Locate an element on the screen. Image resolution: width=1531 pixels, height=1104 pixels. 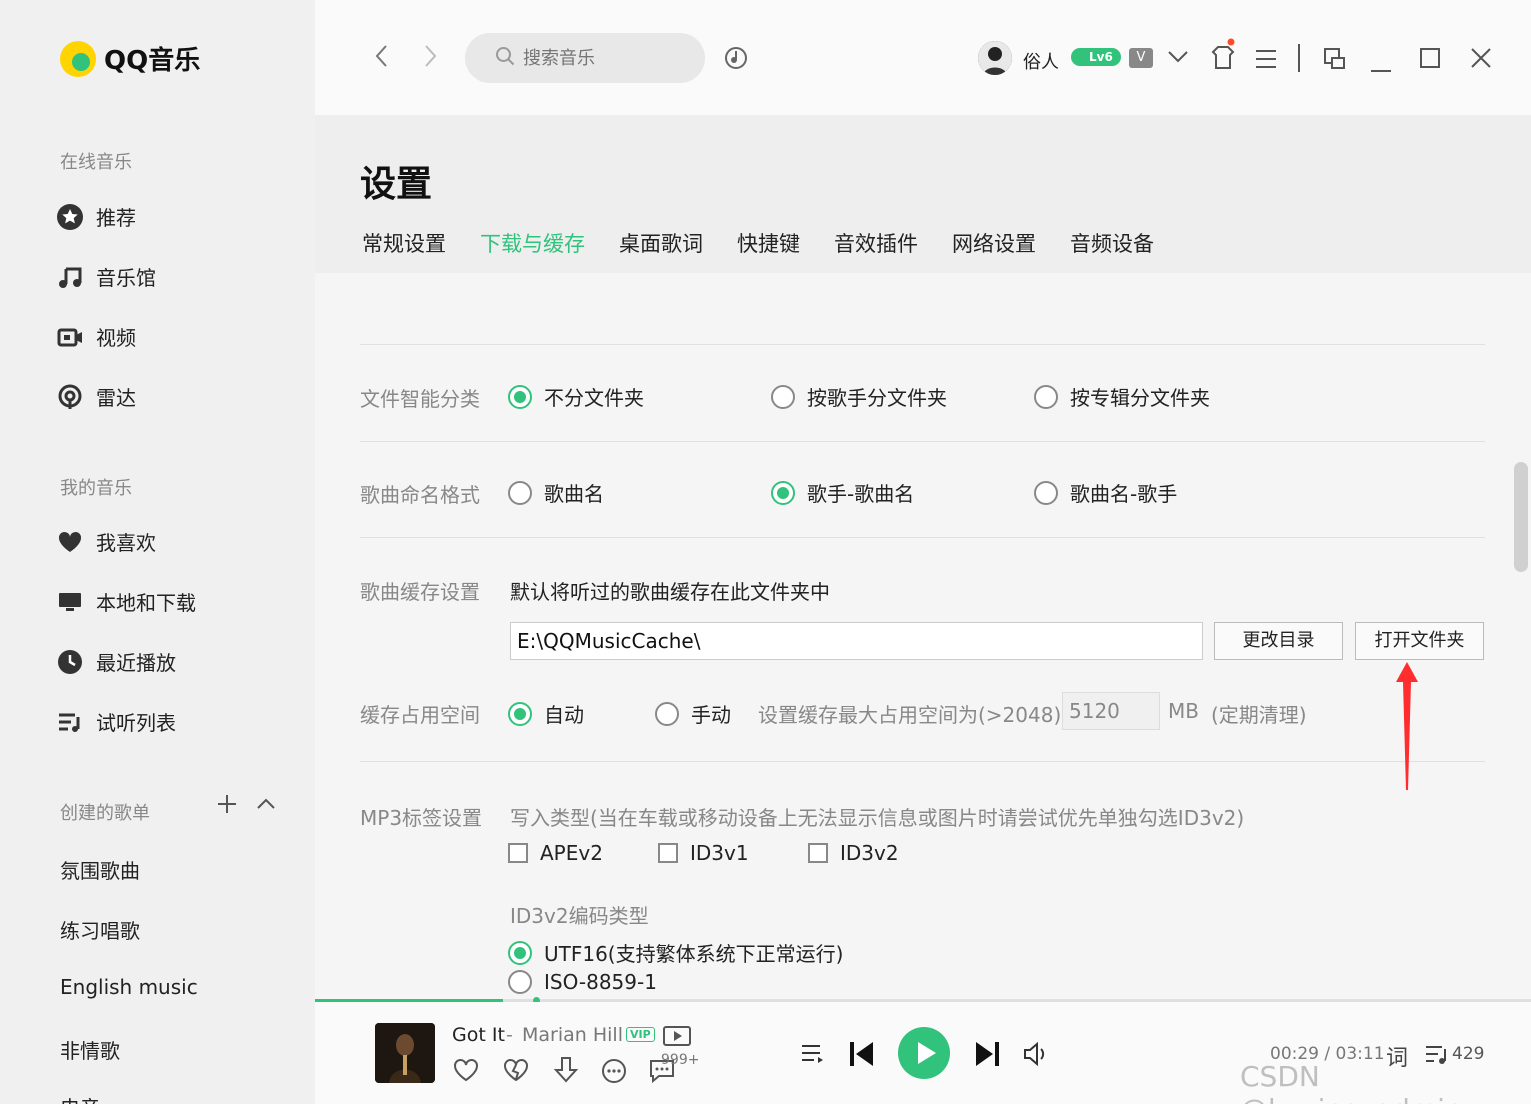
like-heart-icon is located at coordinates (466, 1072).